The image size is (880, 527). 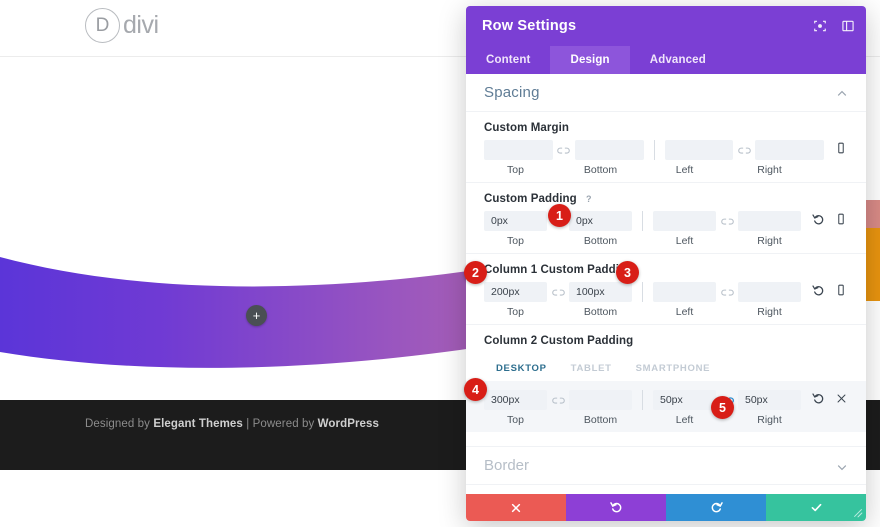 What do you see at coordinates (722, 407) in the screenshot?
I see `annotation-badge-5: 5` at bounding box center [722, 407].